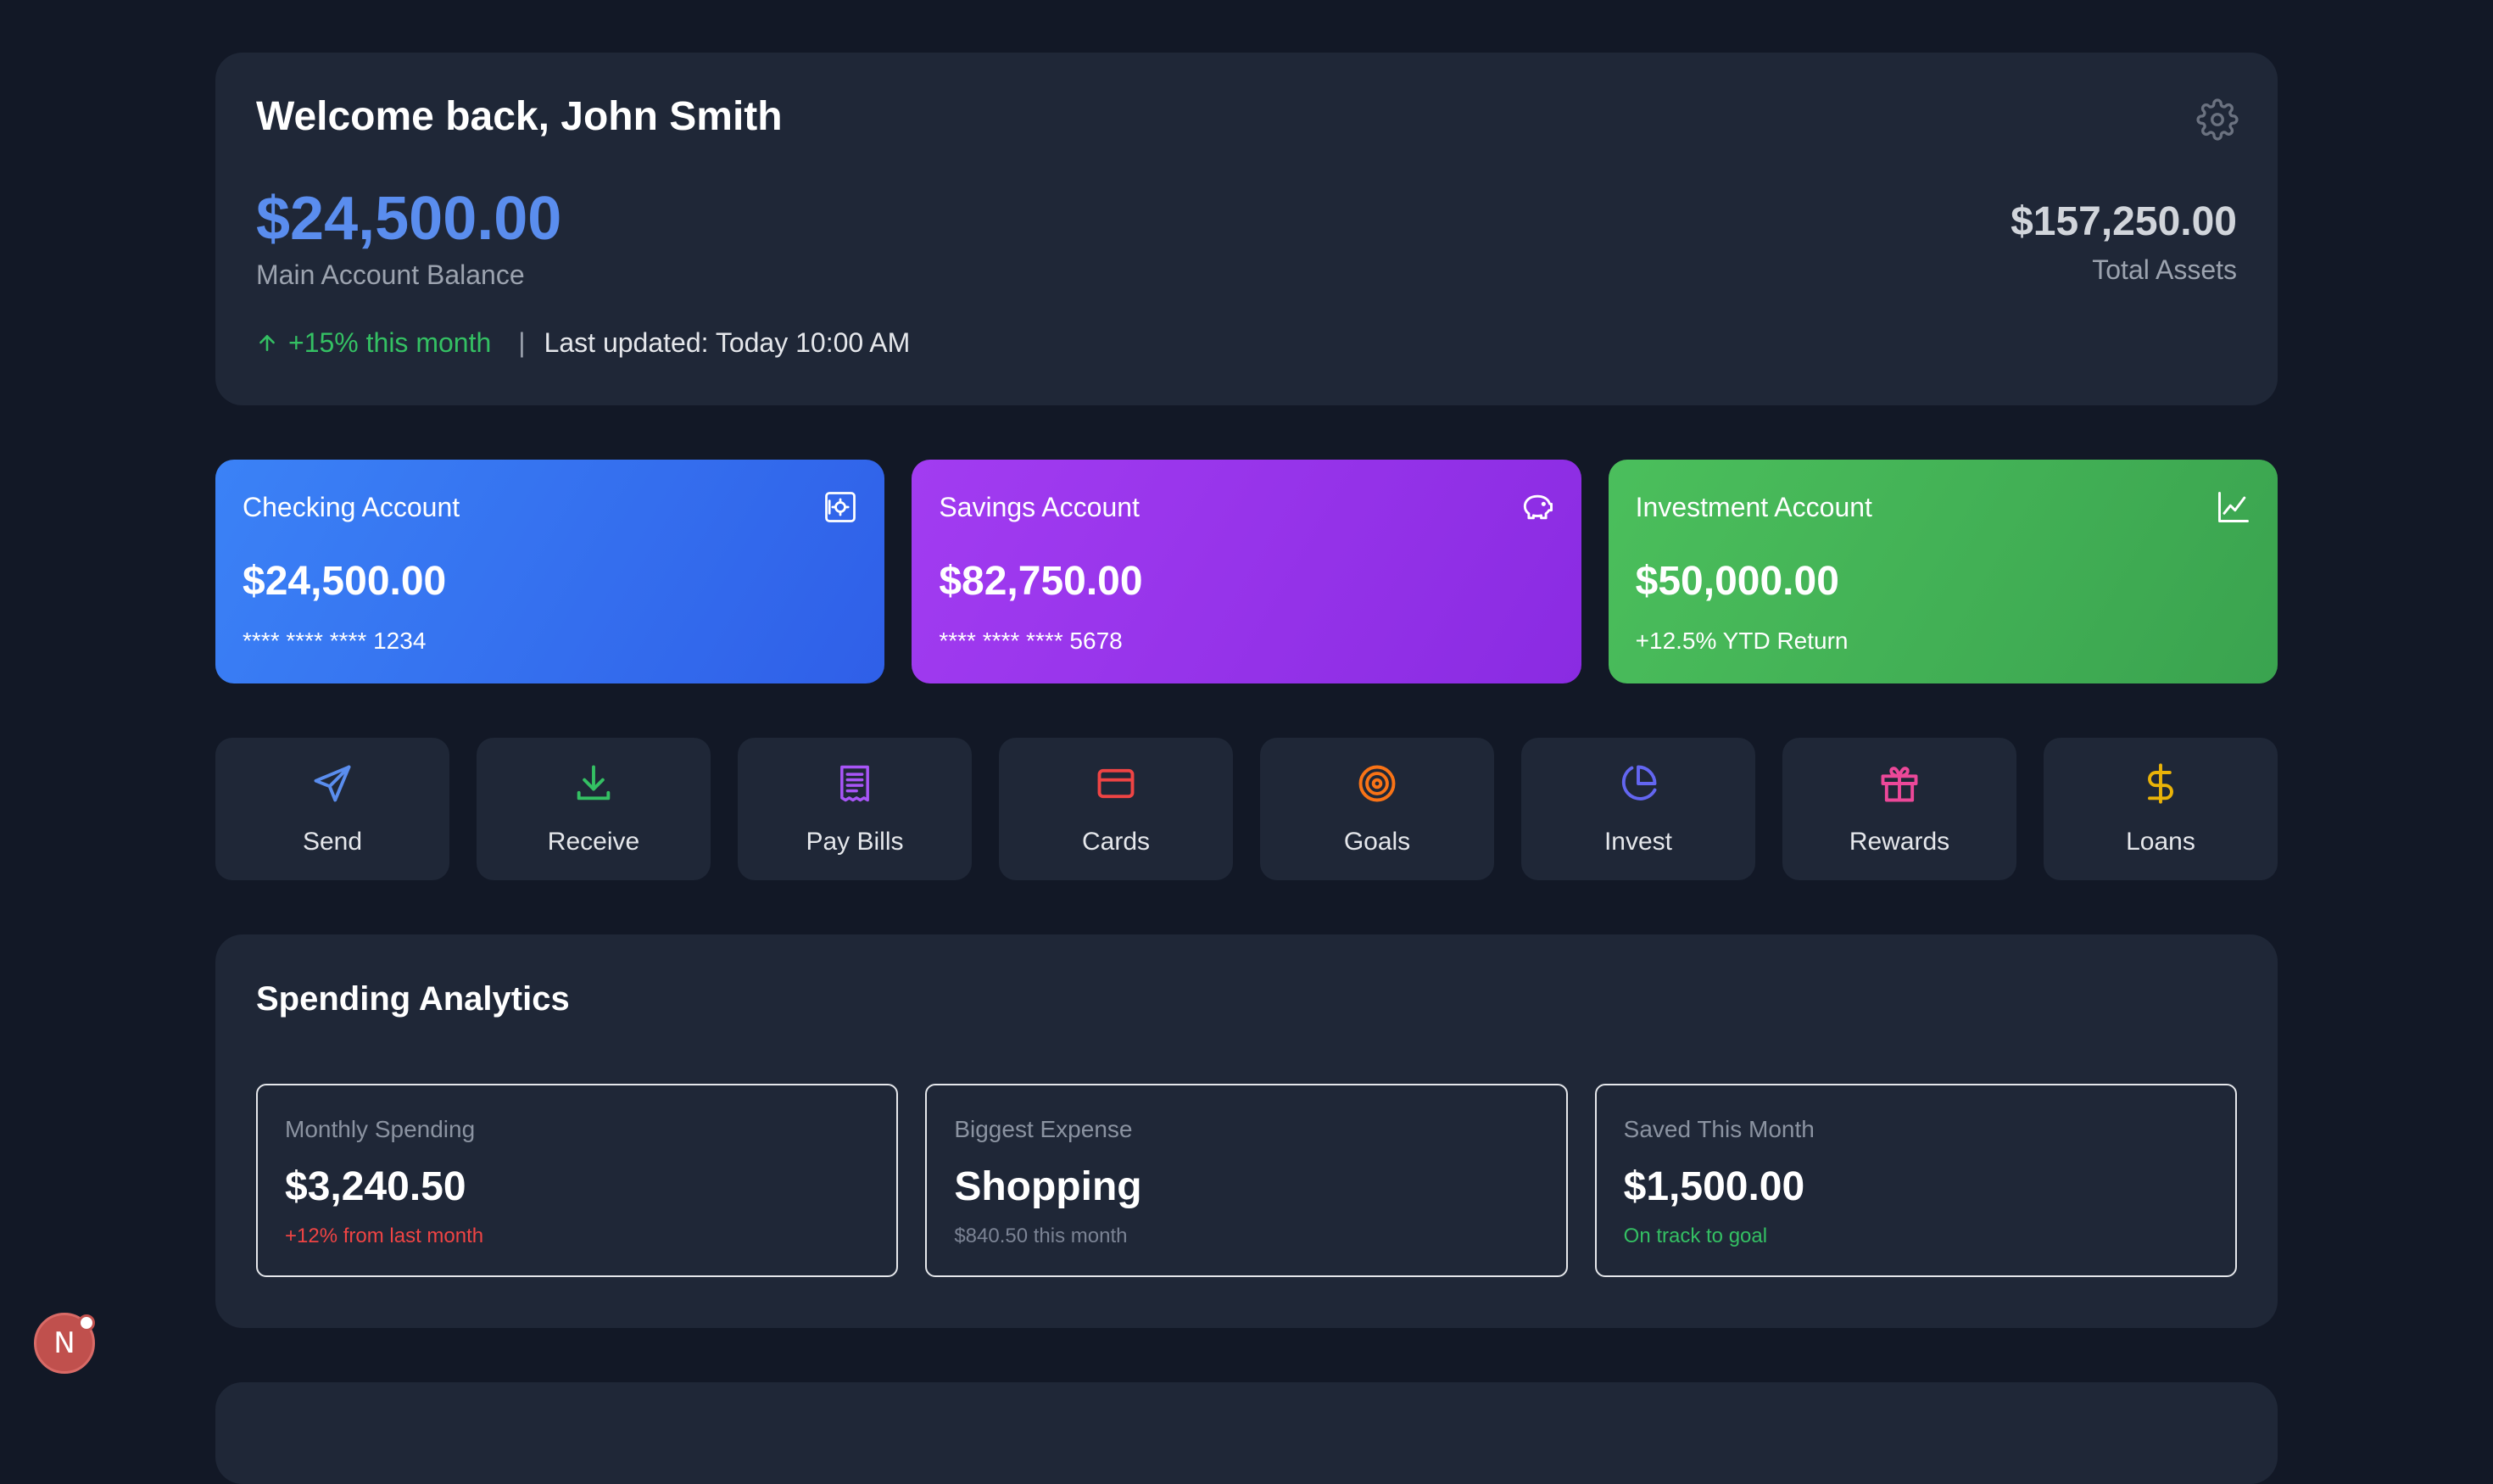 The width and height of the screenshot is (2493, 1484). What do you see at coordinates (2217, 119) in the screenshot?
I see `gear-icon` at bounding box center [2217, 119].